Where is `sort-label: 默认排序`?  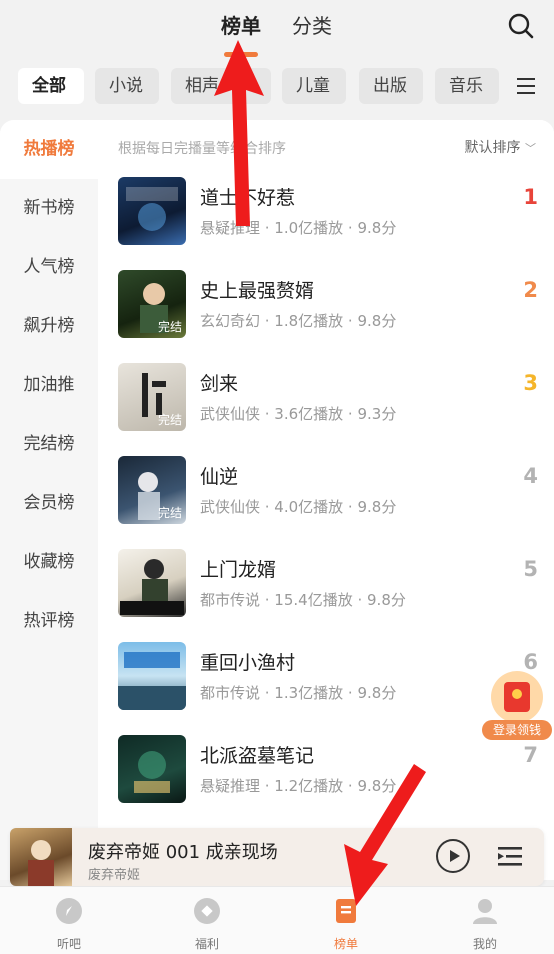 sort-label: 默认排序 is located at coordinates (492, 148).